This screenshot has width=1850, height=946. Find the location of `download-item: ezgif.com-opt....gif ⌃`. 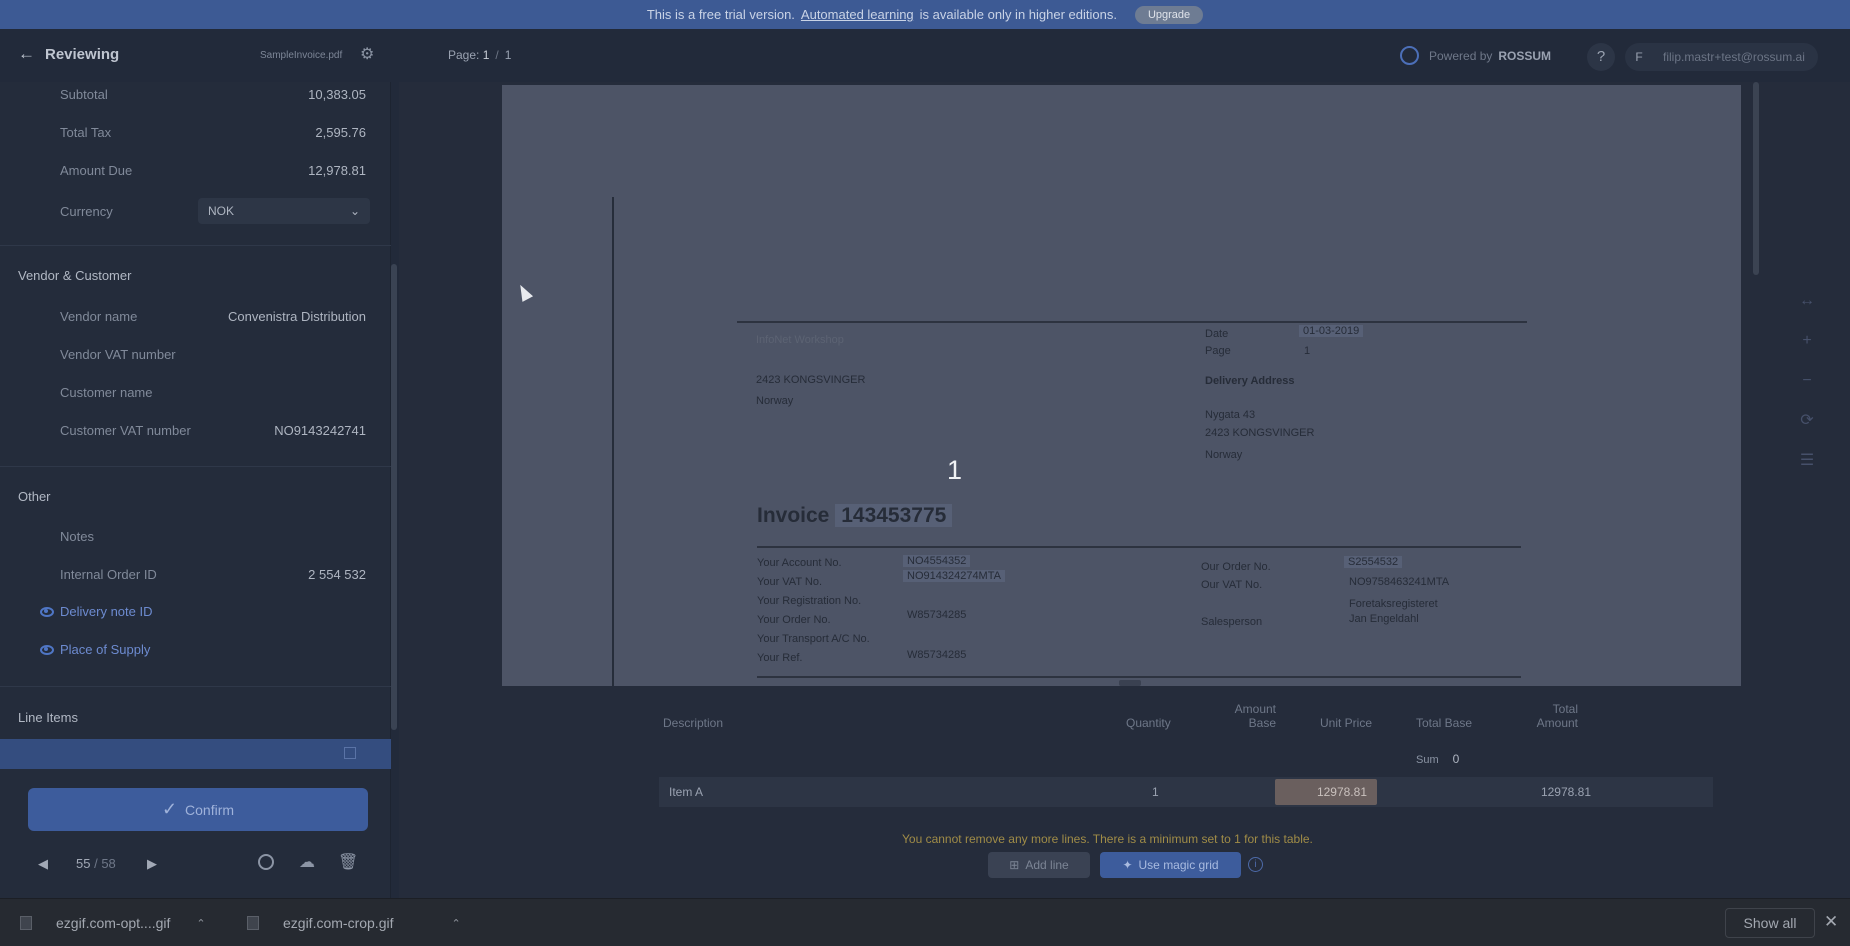

download-item: ezgif.com-opt....gif ⌃ is located at coordinates (113, 923).